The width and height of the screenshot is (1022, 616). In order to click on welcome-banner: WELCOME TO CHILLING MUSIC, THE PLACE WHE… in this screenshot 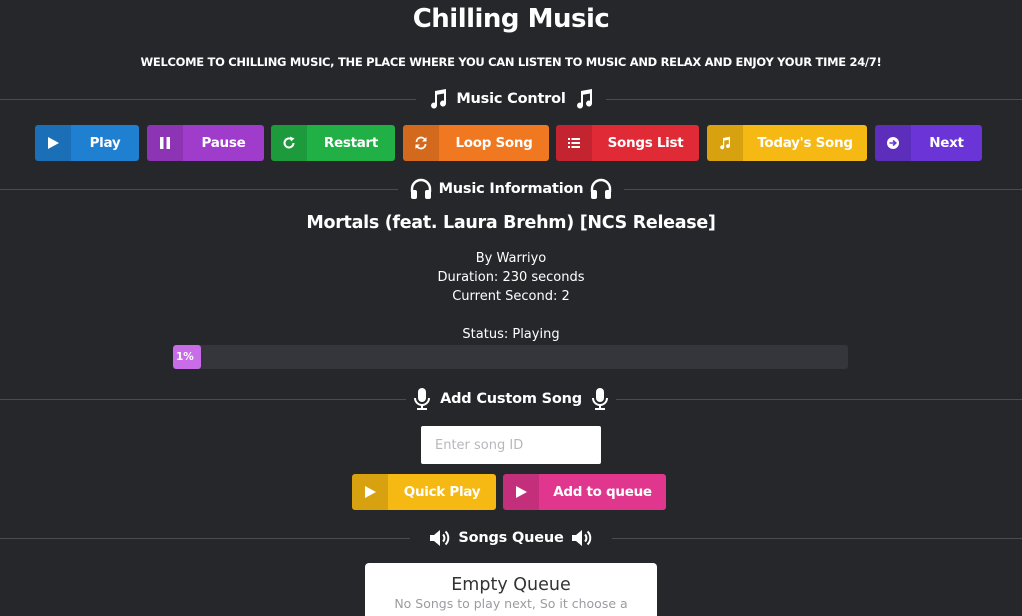, I will do `click(511, 62)`.